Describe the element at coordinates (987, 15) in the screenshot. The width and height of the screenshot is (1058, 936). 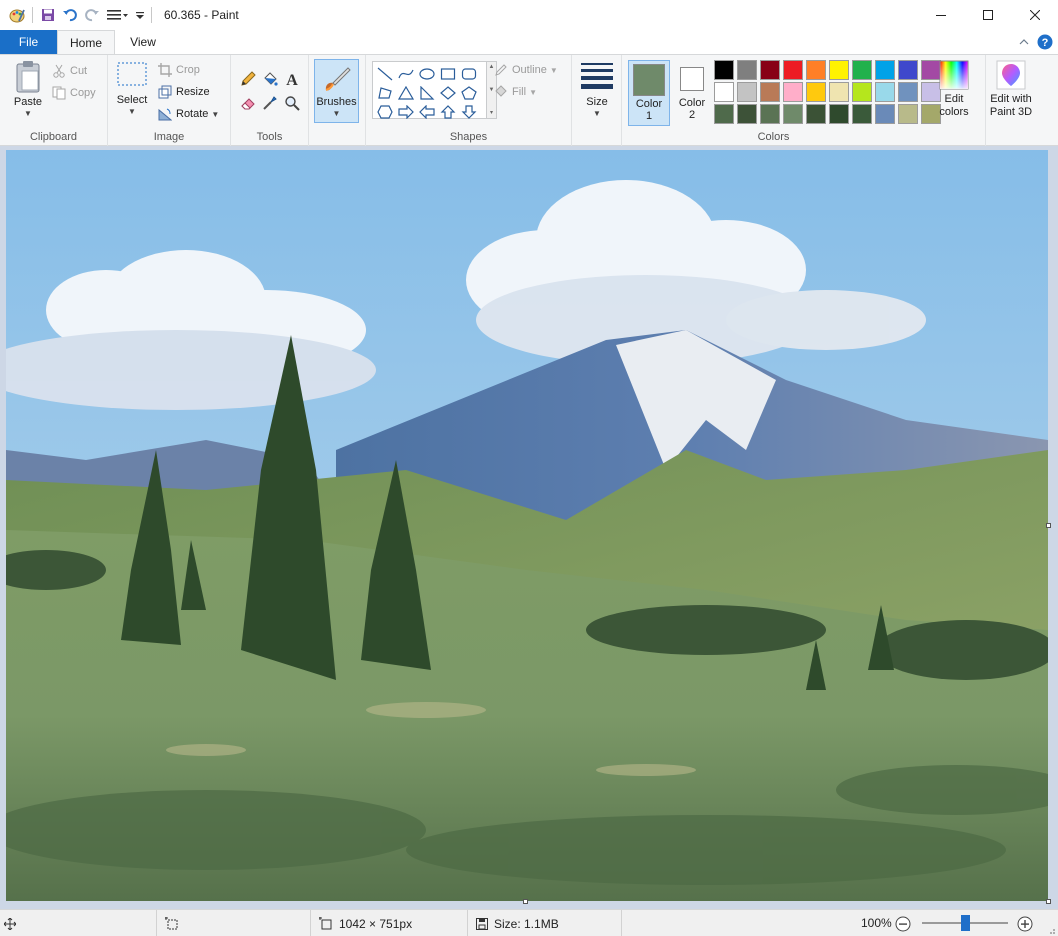
I see `maximize-button` at that location.